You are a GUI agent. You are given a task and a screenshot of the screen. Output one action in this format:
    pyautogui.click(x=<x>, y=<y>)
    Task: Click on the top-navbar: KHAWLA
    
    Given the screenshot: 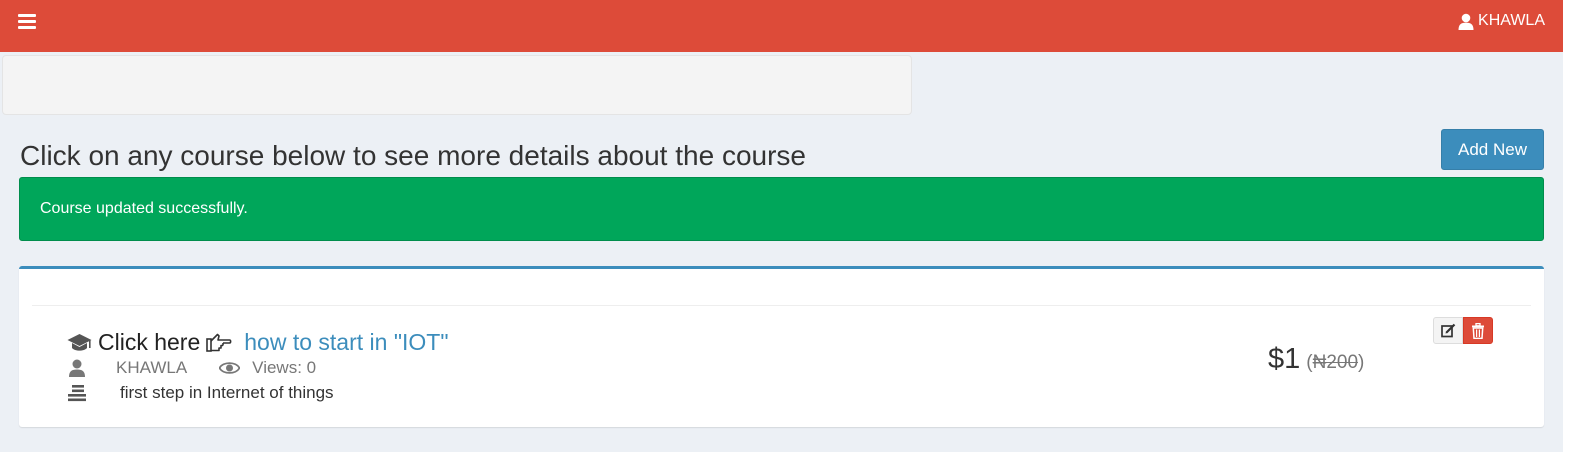 What is the action you would take?
    pyautogui.click(x=781, y=26)
    